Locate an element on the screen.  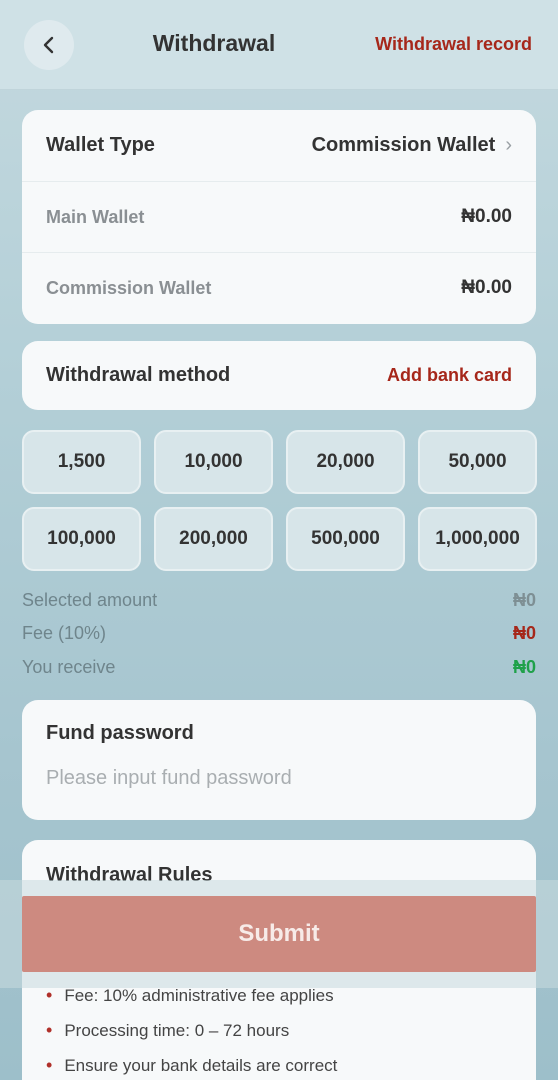
amount-option-200000: 200,000 is located at coordinates (213, 539).